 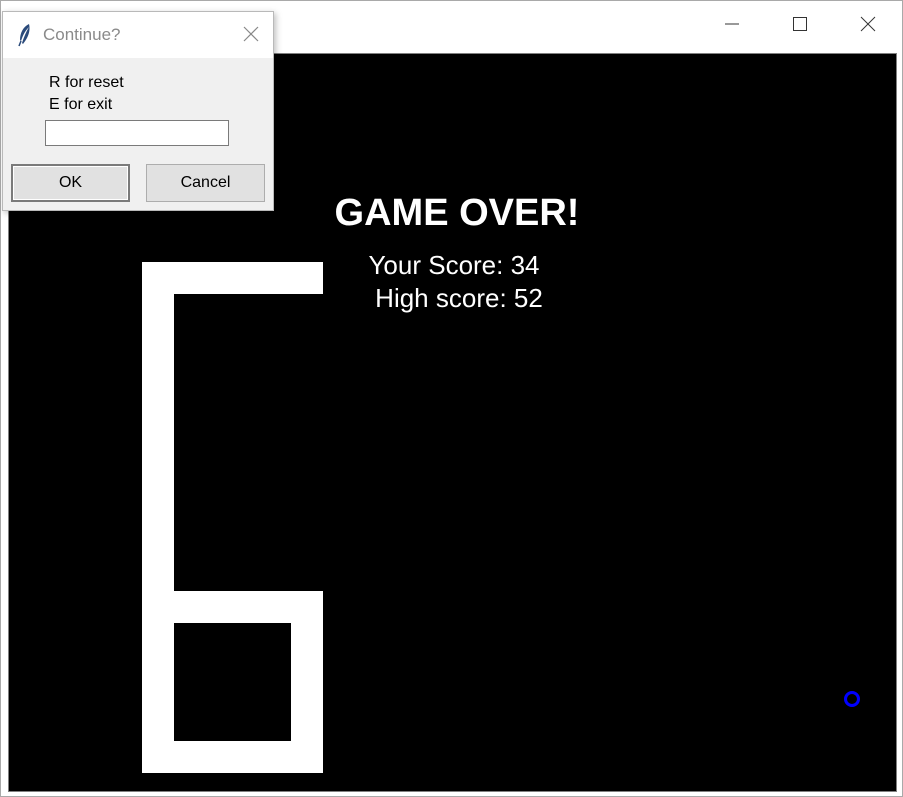 I want to click on maximize-button, so click(x=800, y=24).